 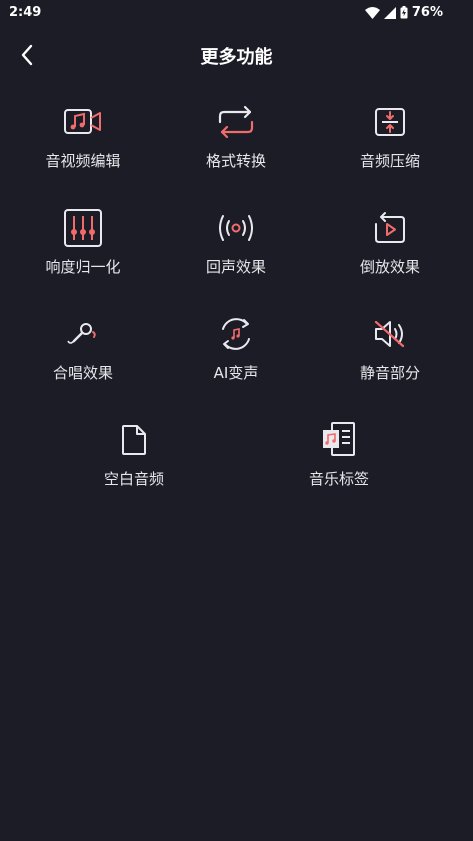 What do you see at coordinates (25, 12) in the screenshot?
I see `status-time: 2:49` at bounding box center [25, 12].